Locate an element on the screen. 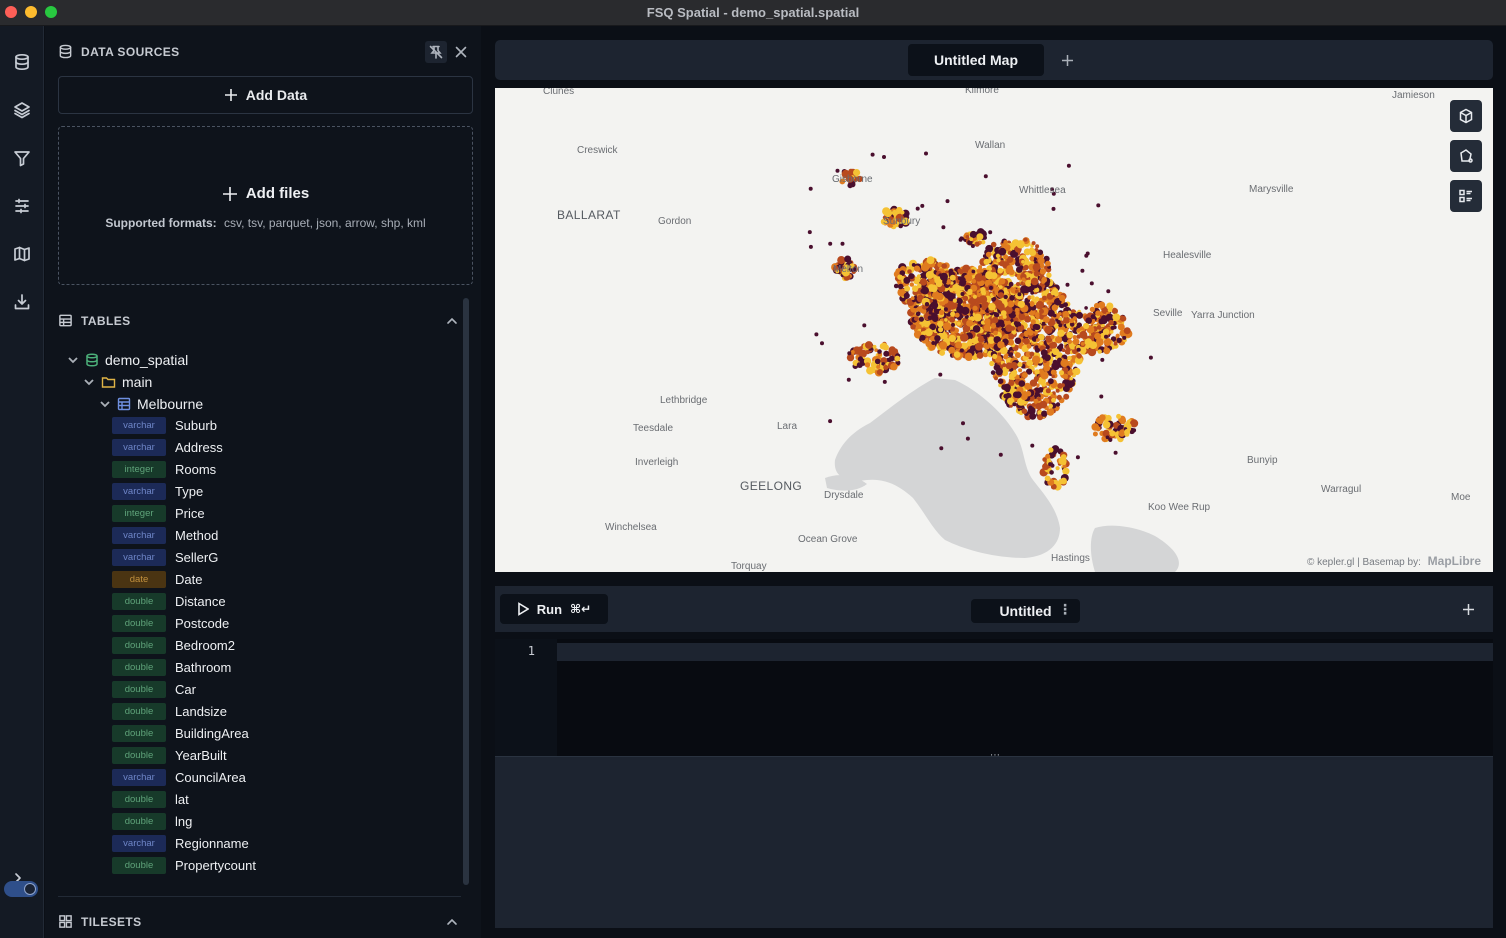  tab-untitled-map: Untitled Map is located at coordinates (976, 60).